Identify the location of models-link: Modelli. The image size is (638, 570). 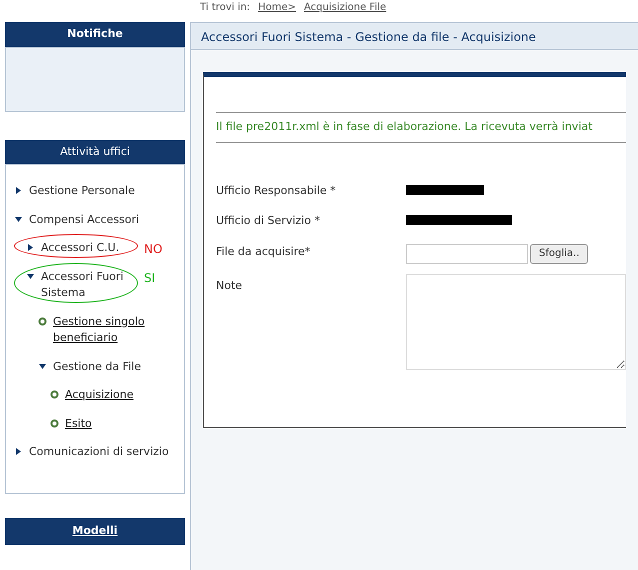
(95, 531).